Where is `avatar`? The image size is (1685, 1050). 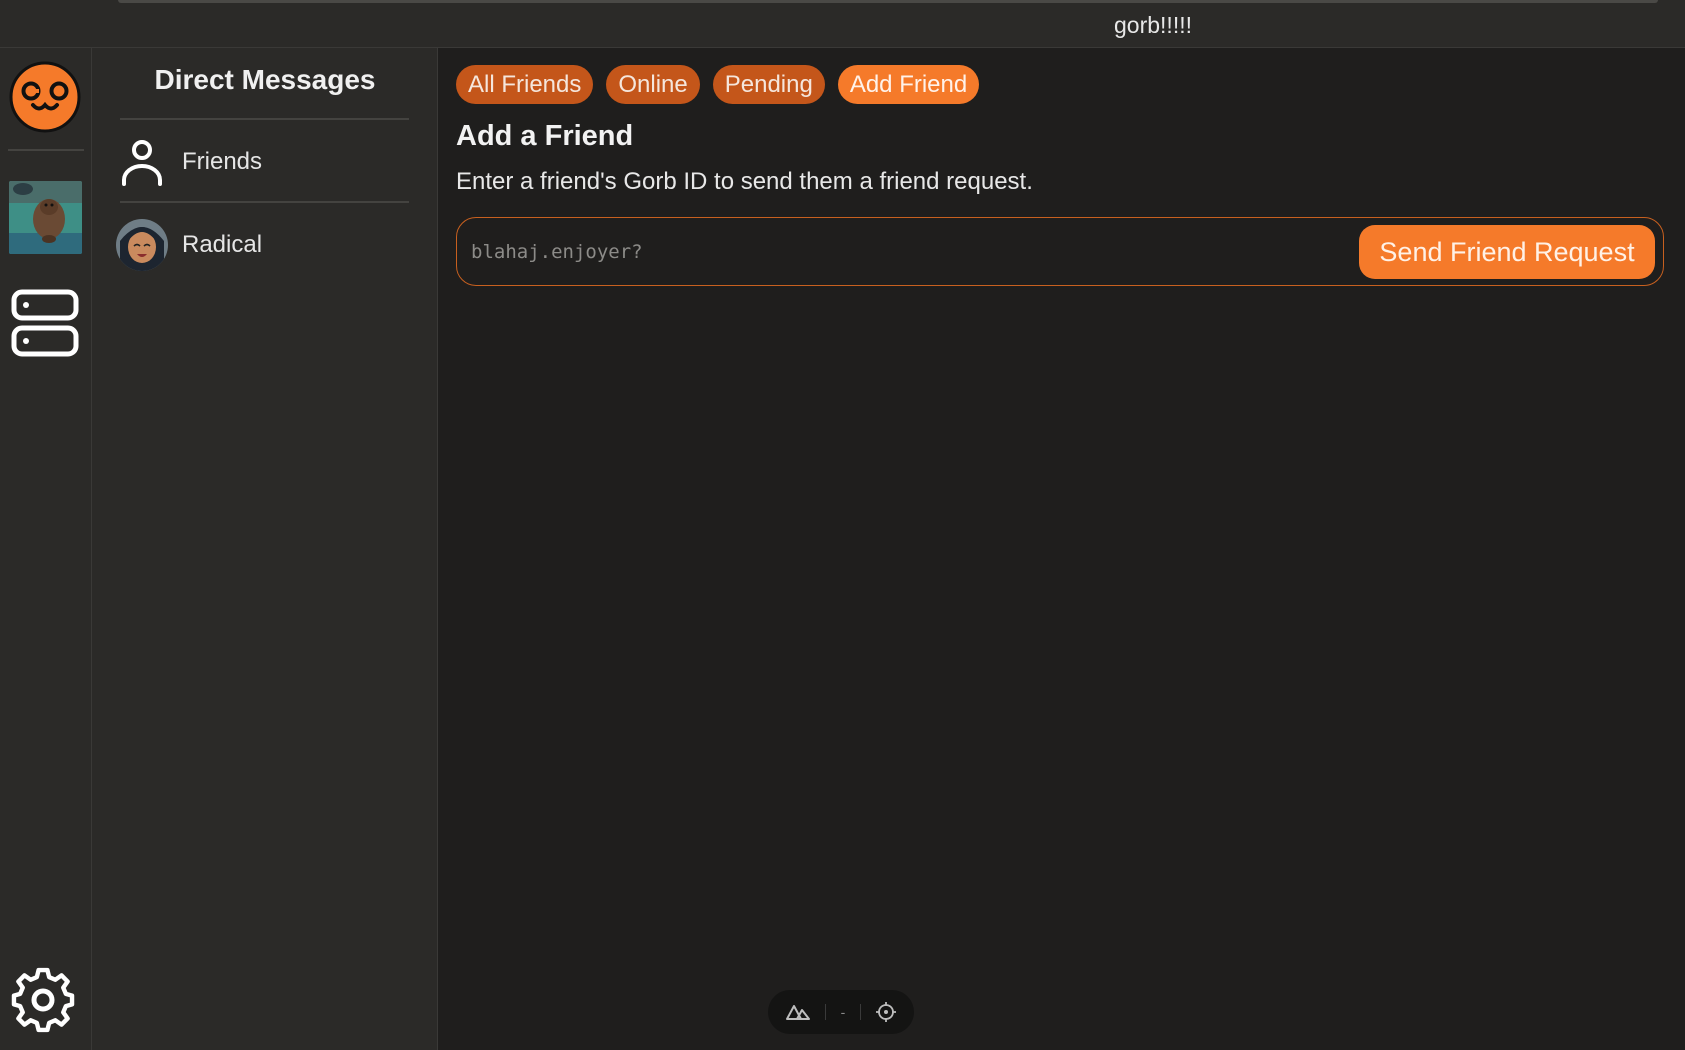
avatar is located at coordinates (142, 245).